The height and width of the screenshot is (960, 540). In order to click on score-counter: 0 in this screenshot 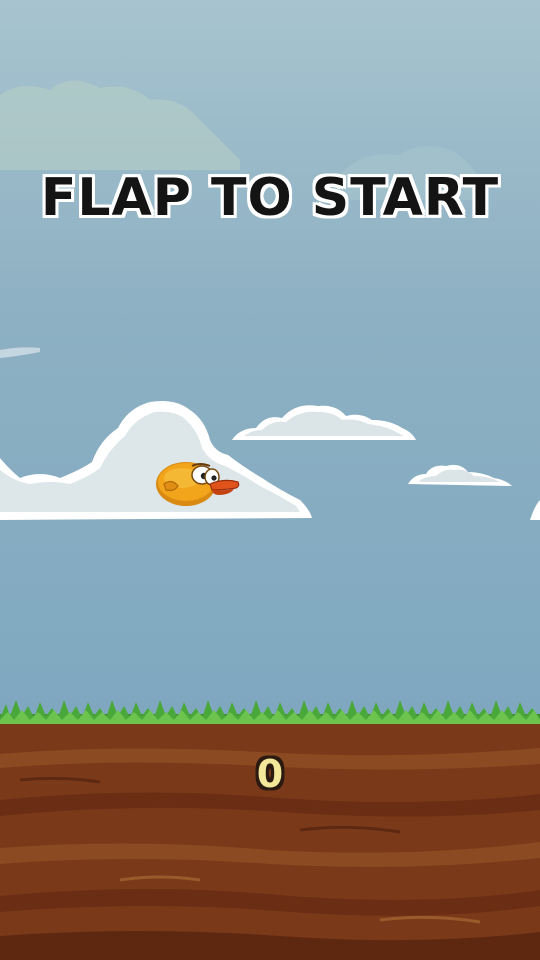, I will do `click(270, 774)`.